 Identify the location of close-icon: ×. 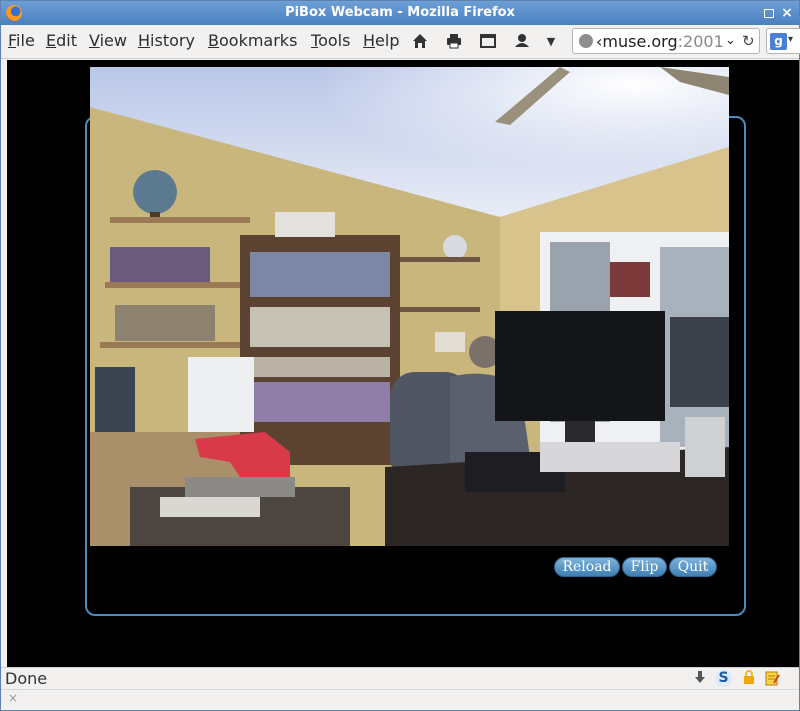
(787, 13).